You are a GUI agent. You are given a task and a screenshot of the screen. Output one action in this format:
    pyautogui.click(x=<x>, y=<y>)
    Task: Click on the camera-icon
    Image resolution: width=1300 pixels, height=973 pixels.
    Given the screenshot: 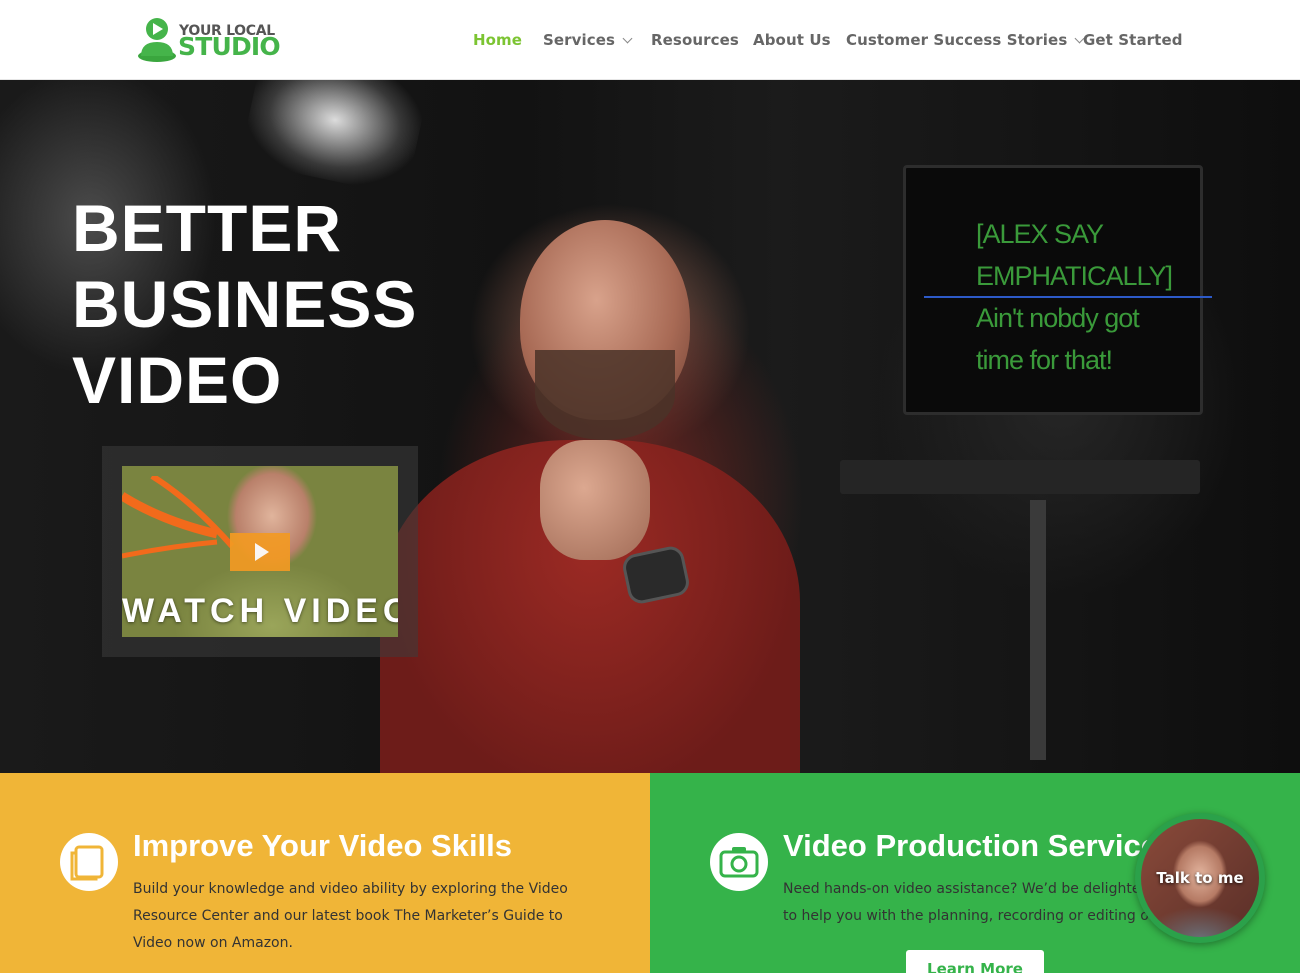 What is the action you would take?
    pyautogui.click(x=739, y=862)
    